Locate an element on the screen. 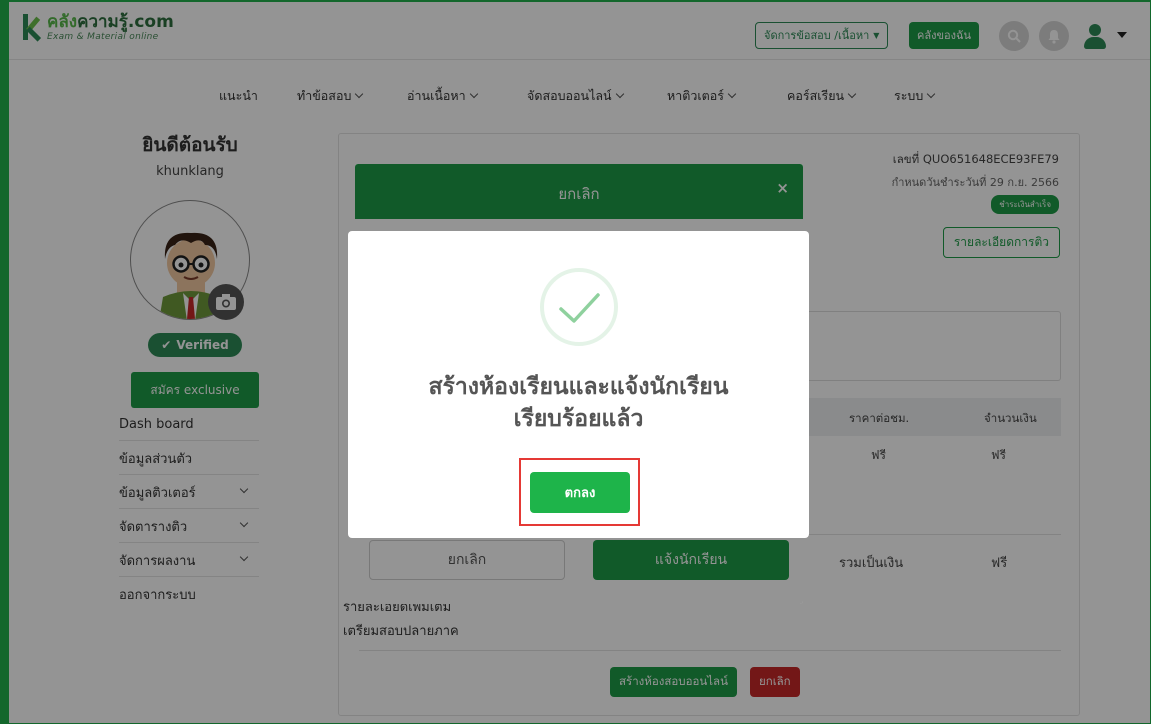 The width and height of the screenshot is (1151, 724). ok-highlight-box: ตกลง is located at coordinates (579, 492).